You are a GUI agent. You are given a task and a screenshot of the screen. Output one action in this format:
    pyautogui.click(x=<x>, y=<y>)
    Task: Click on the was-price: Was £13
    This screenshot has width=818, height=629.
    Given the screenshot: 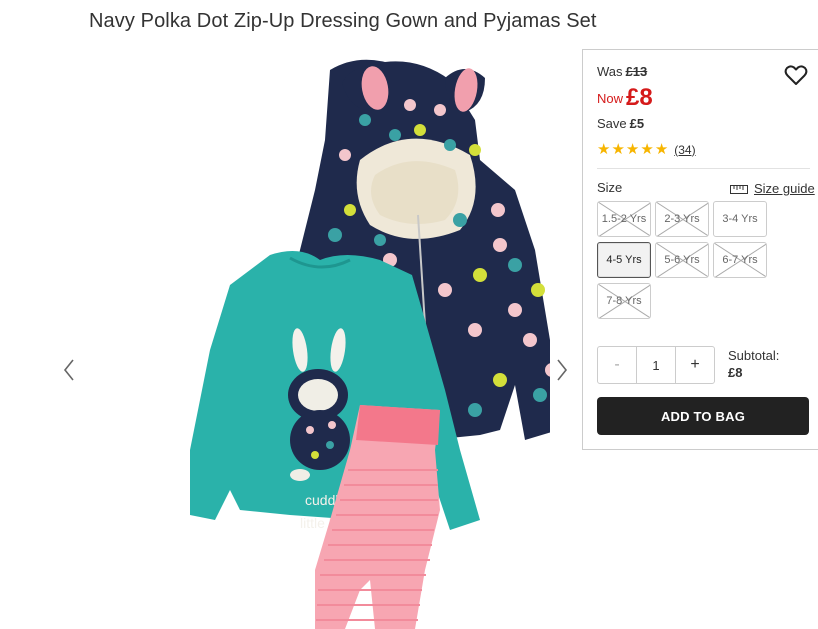 What is the action you would take?
    pyautogui.click(x=622, y=71)
    